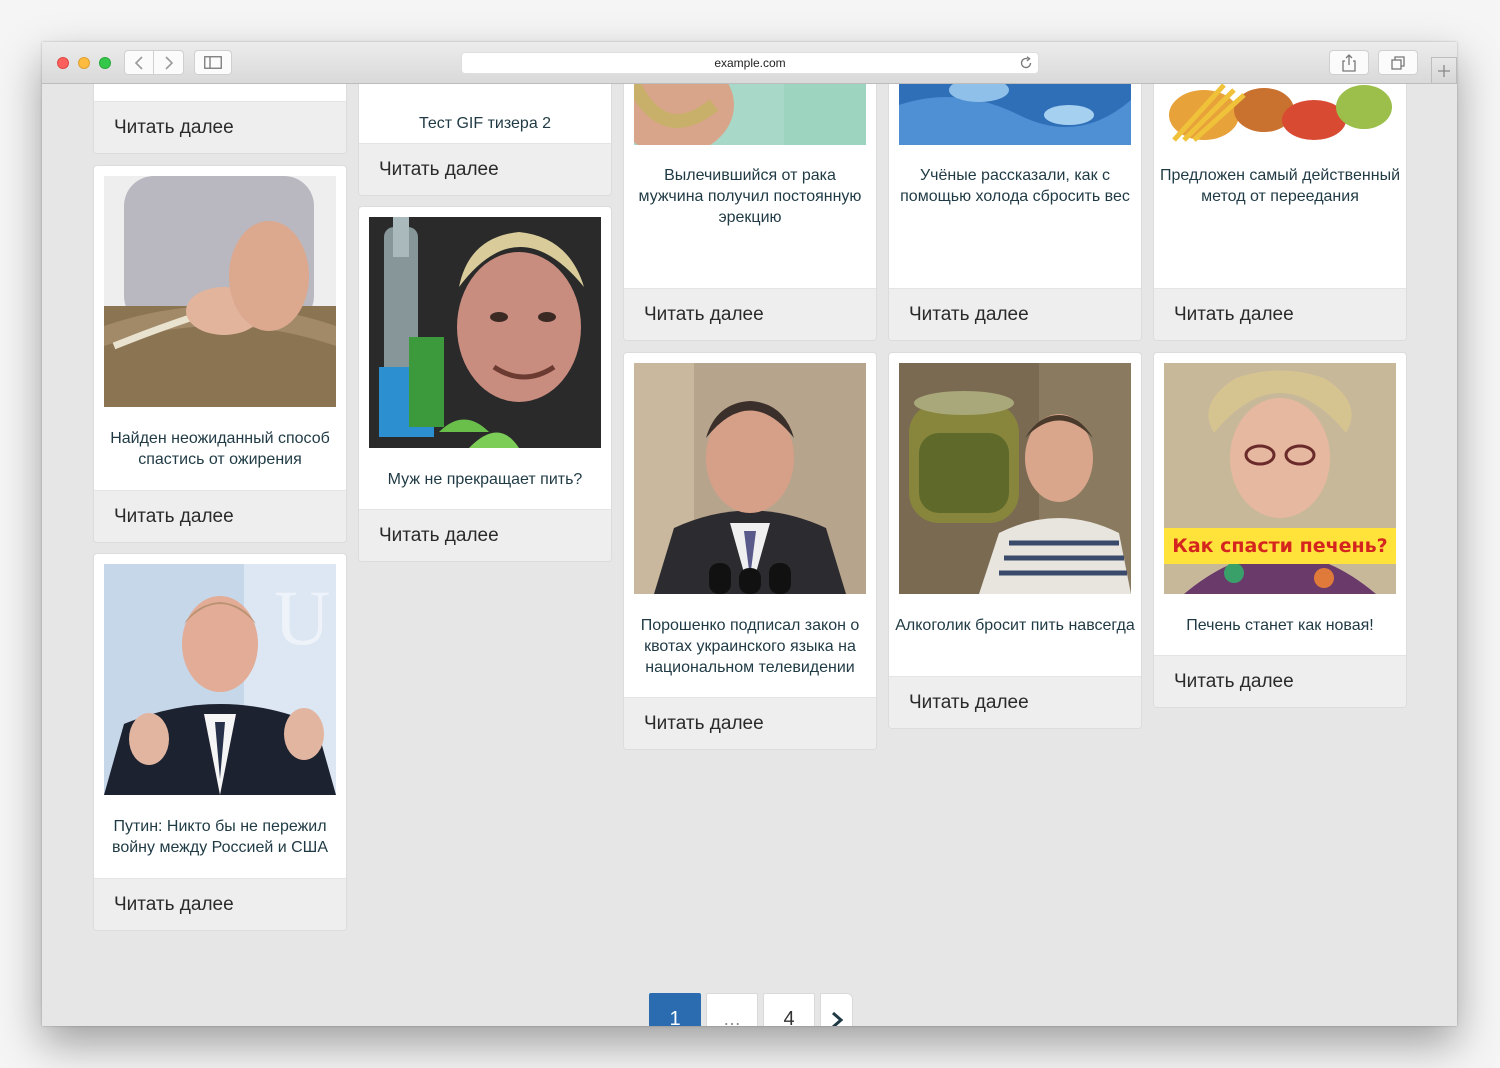 This screenshot has width=1500, height=1068. I want to click on pagination: 1 … 4, so click(751, 1009).